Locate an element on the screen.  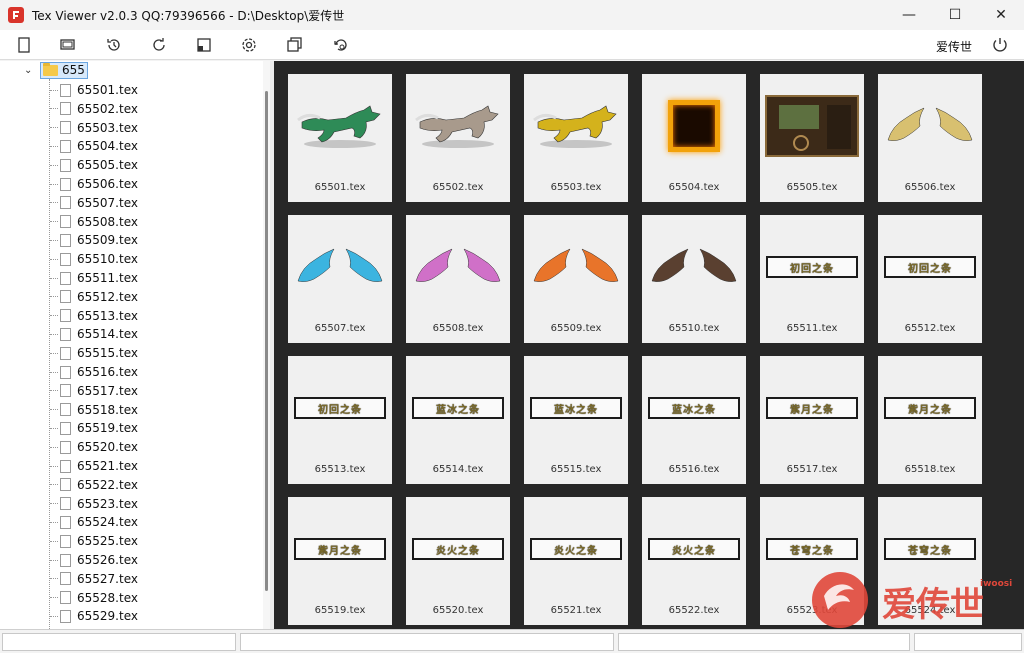
refresh-icon is located at coordinates (159, 45).